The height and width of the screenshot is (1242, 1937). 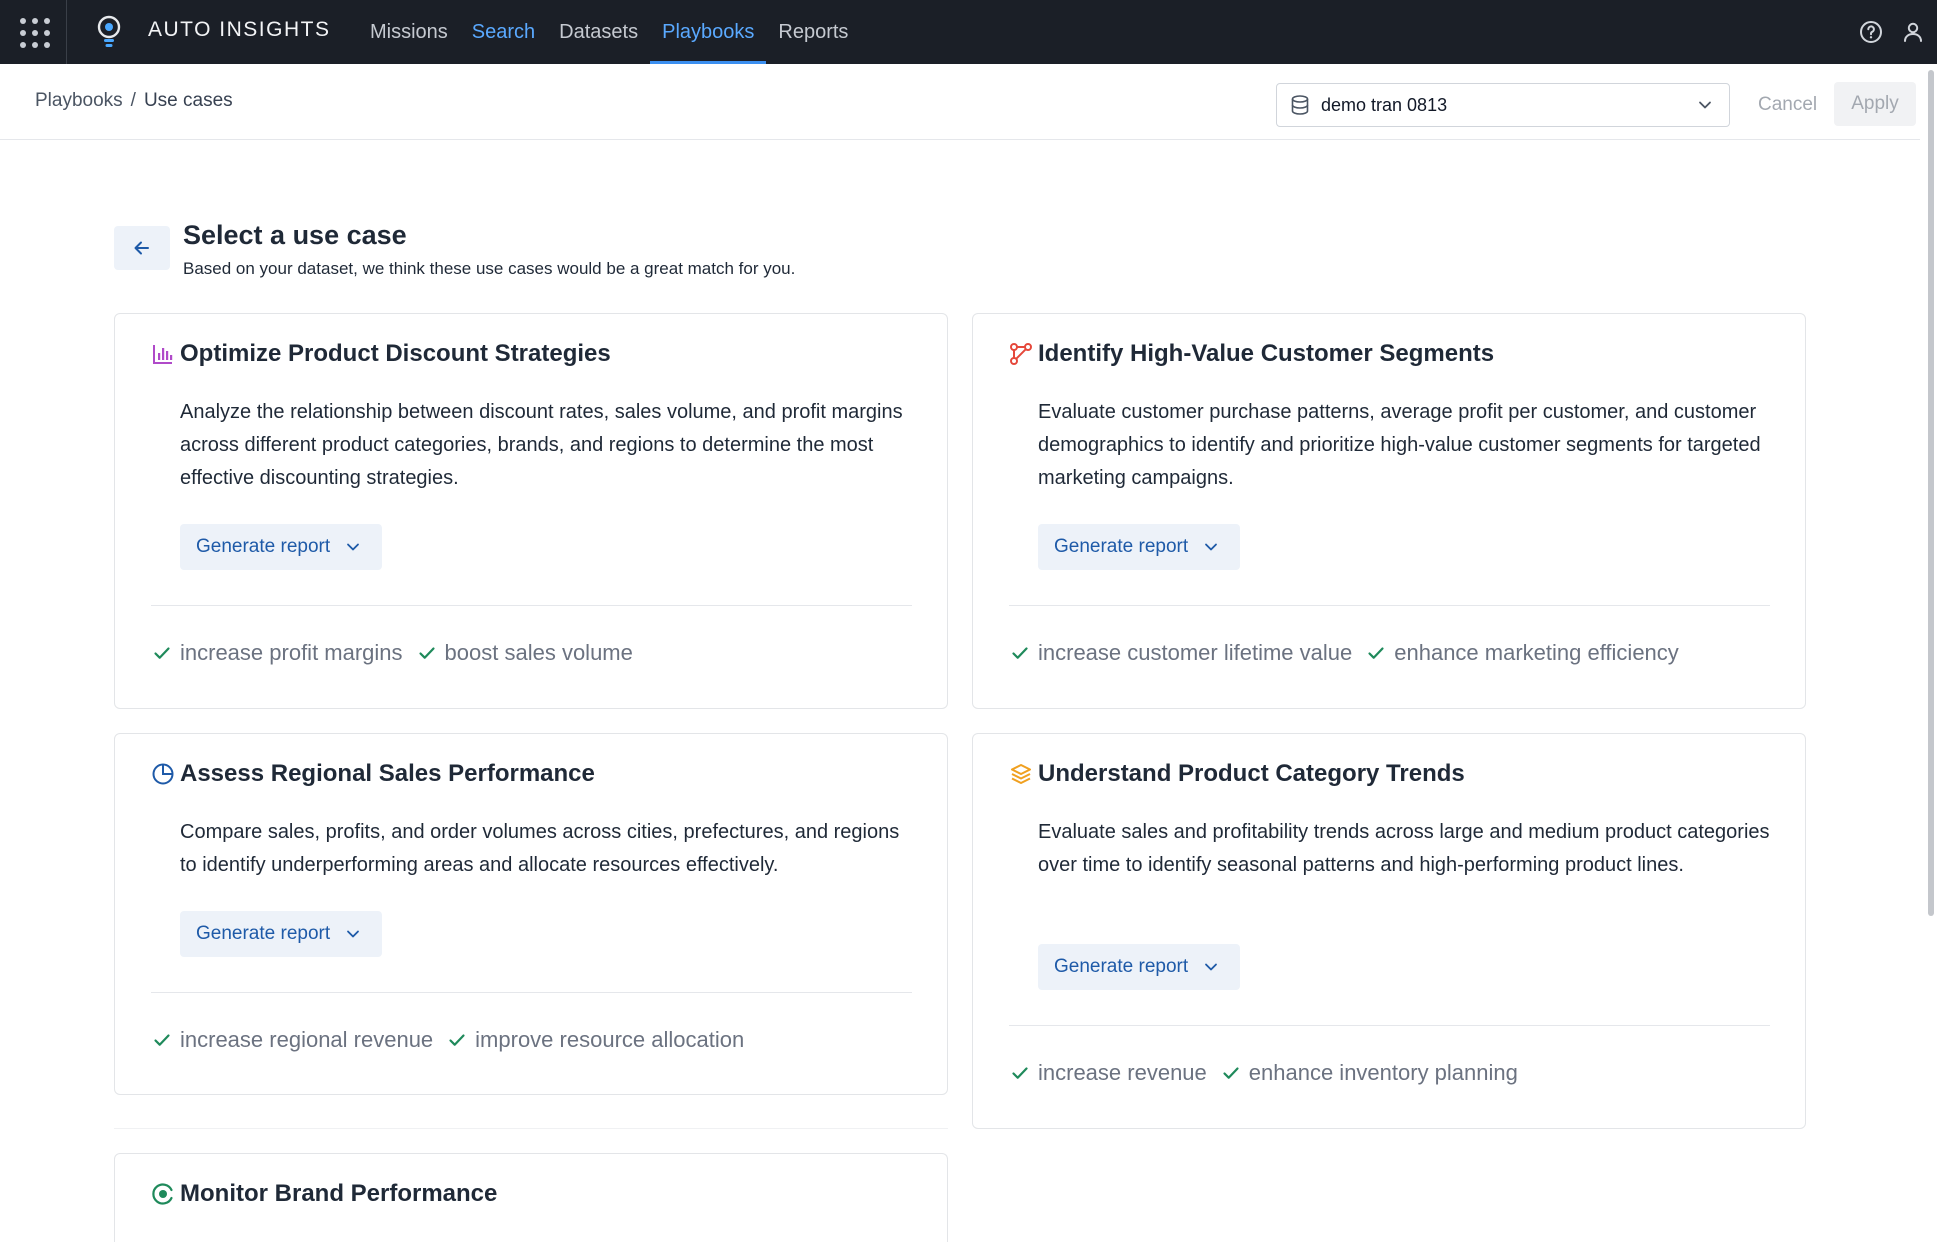 I want to click on outcome-tag: enhance marketing efficiency, so click(x=1522, y=653).